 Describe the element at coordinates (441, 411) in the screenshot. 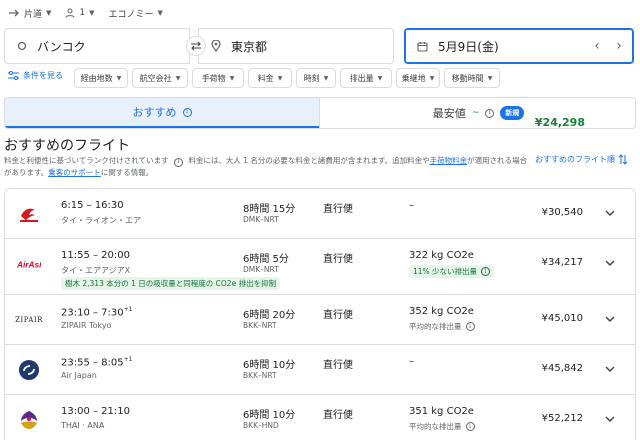

I see `co2-emissions: 351 kg CO2e` at that location.